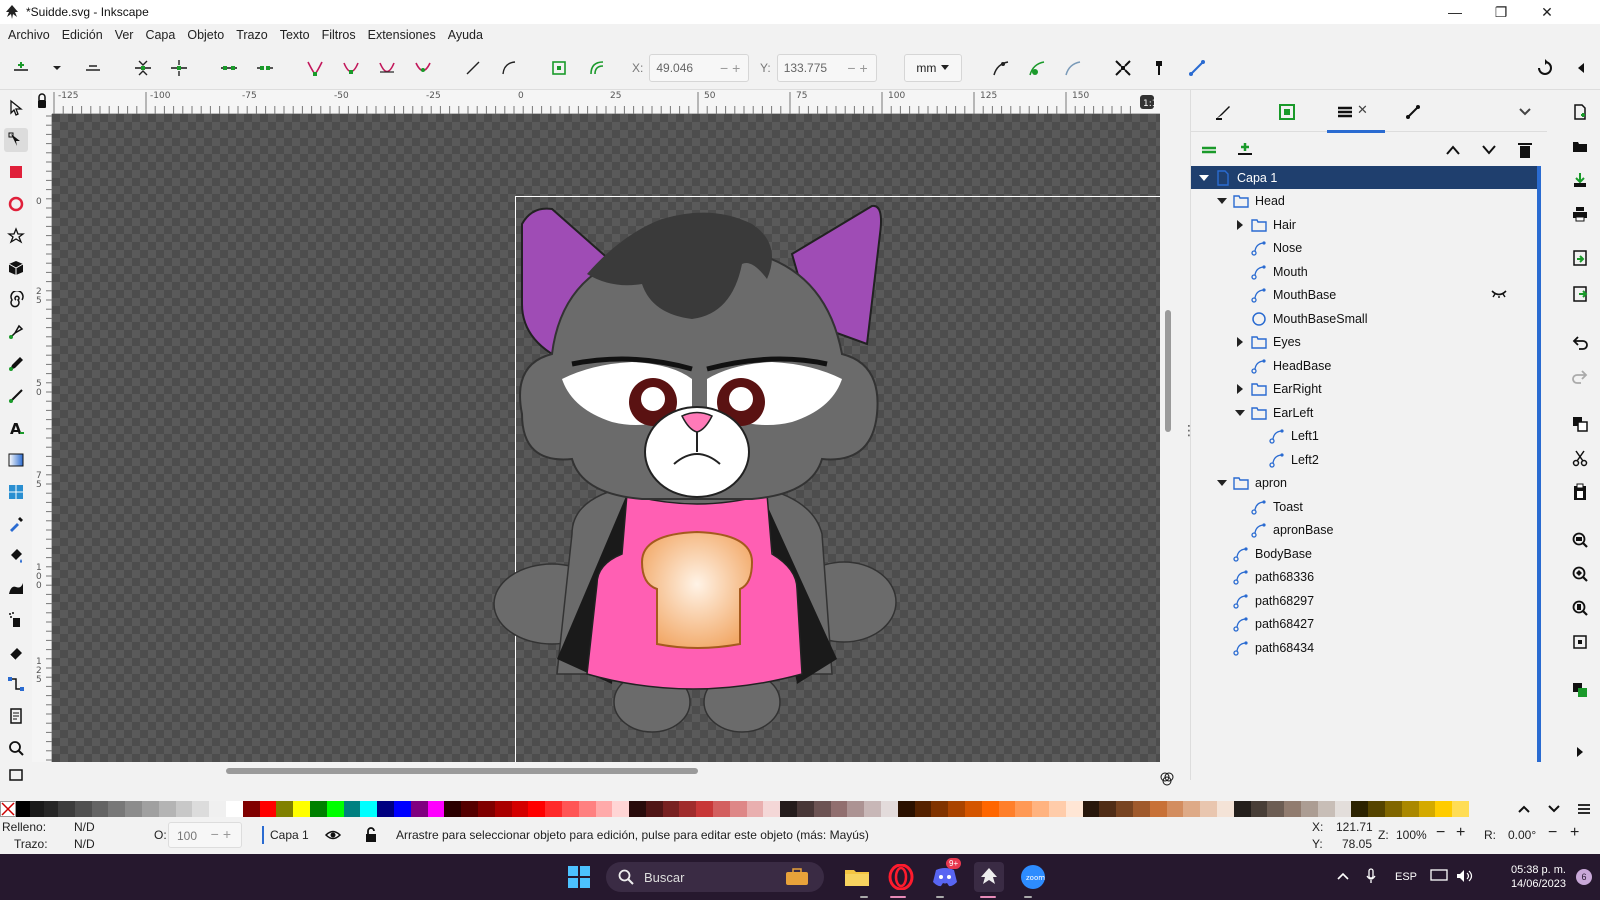  I want to click on expand-commands-icon, so click(1580, 752).